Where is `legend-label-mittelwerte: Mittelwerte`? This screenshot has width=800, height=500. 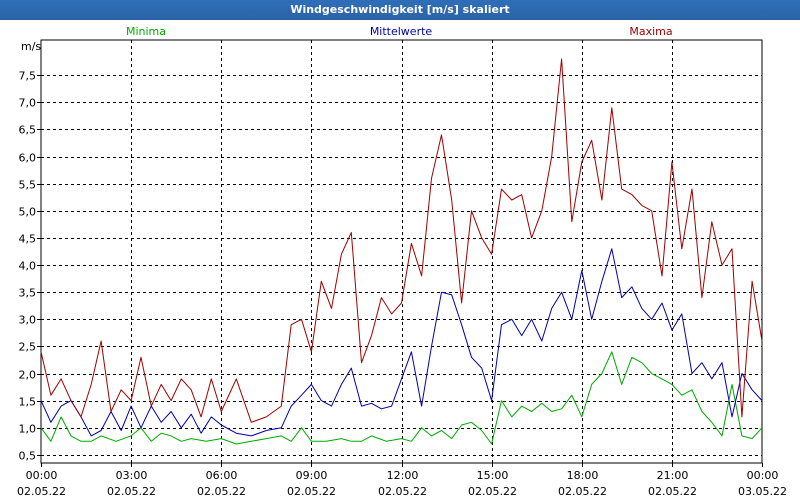 legend-label-mittelwerte: Mittelwerte is located at coordinates (401, 31).